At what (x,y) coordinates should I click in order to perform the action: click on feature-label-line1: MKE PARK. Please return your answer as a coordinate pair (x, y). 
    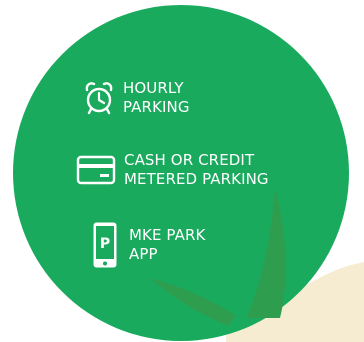
    Looking at the image, I should click on (167, 235).